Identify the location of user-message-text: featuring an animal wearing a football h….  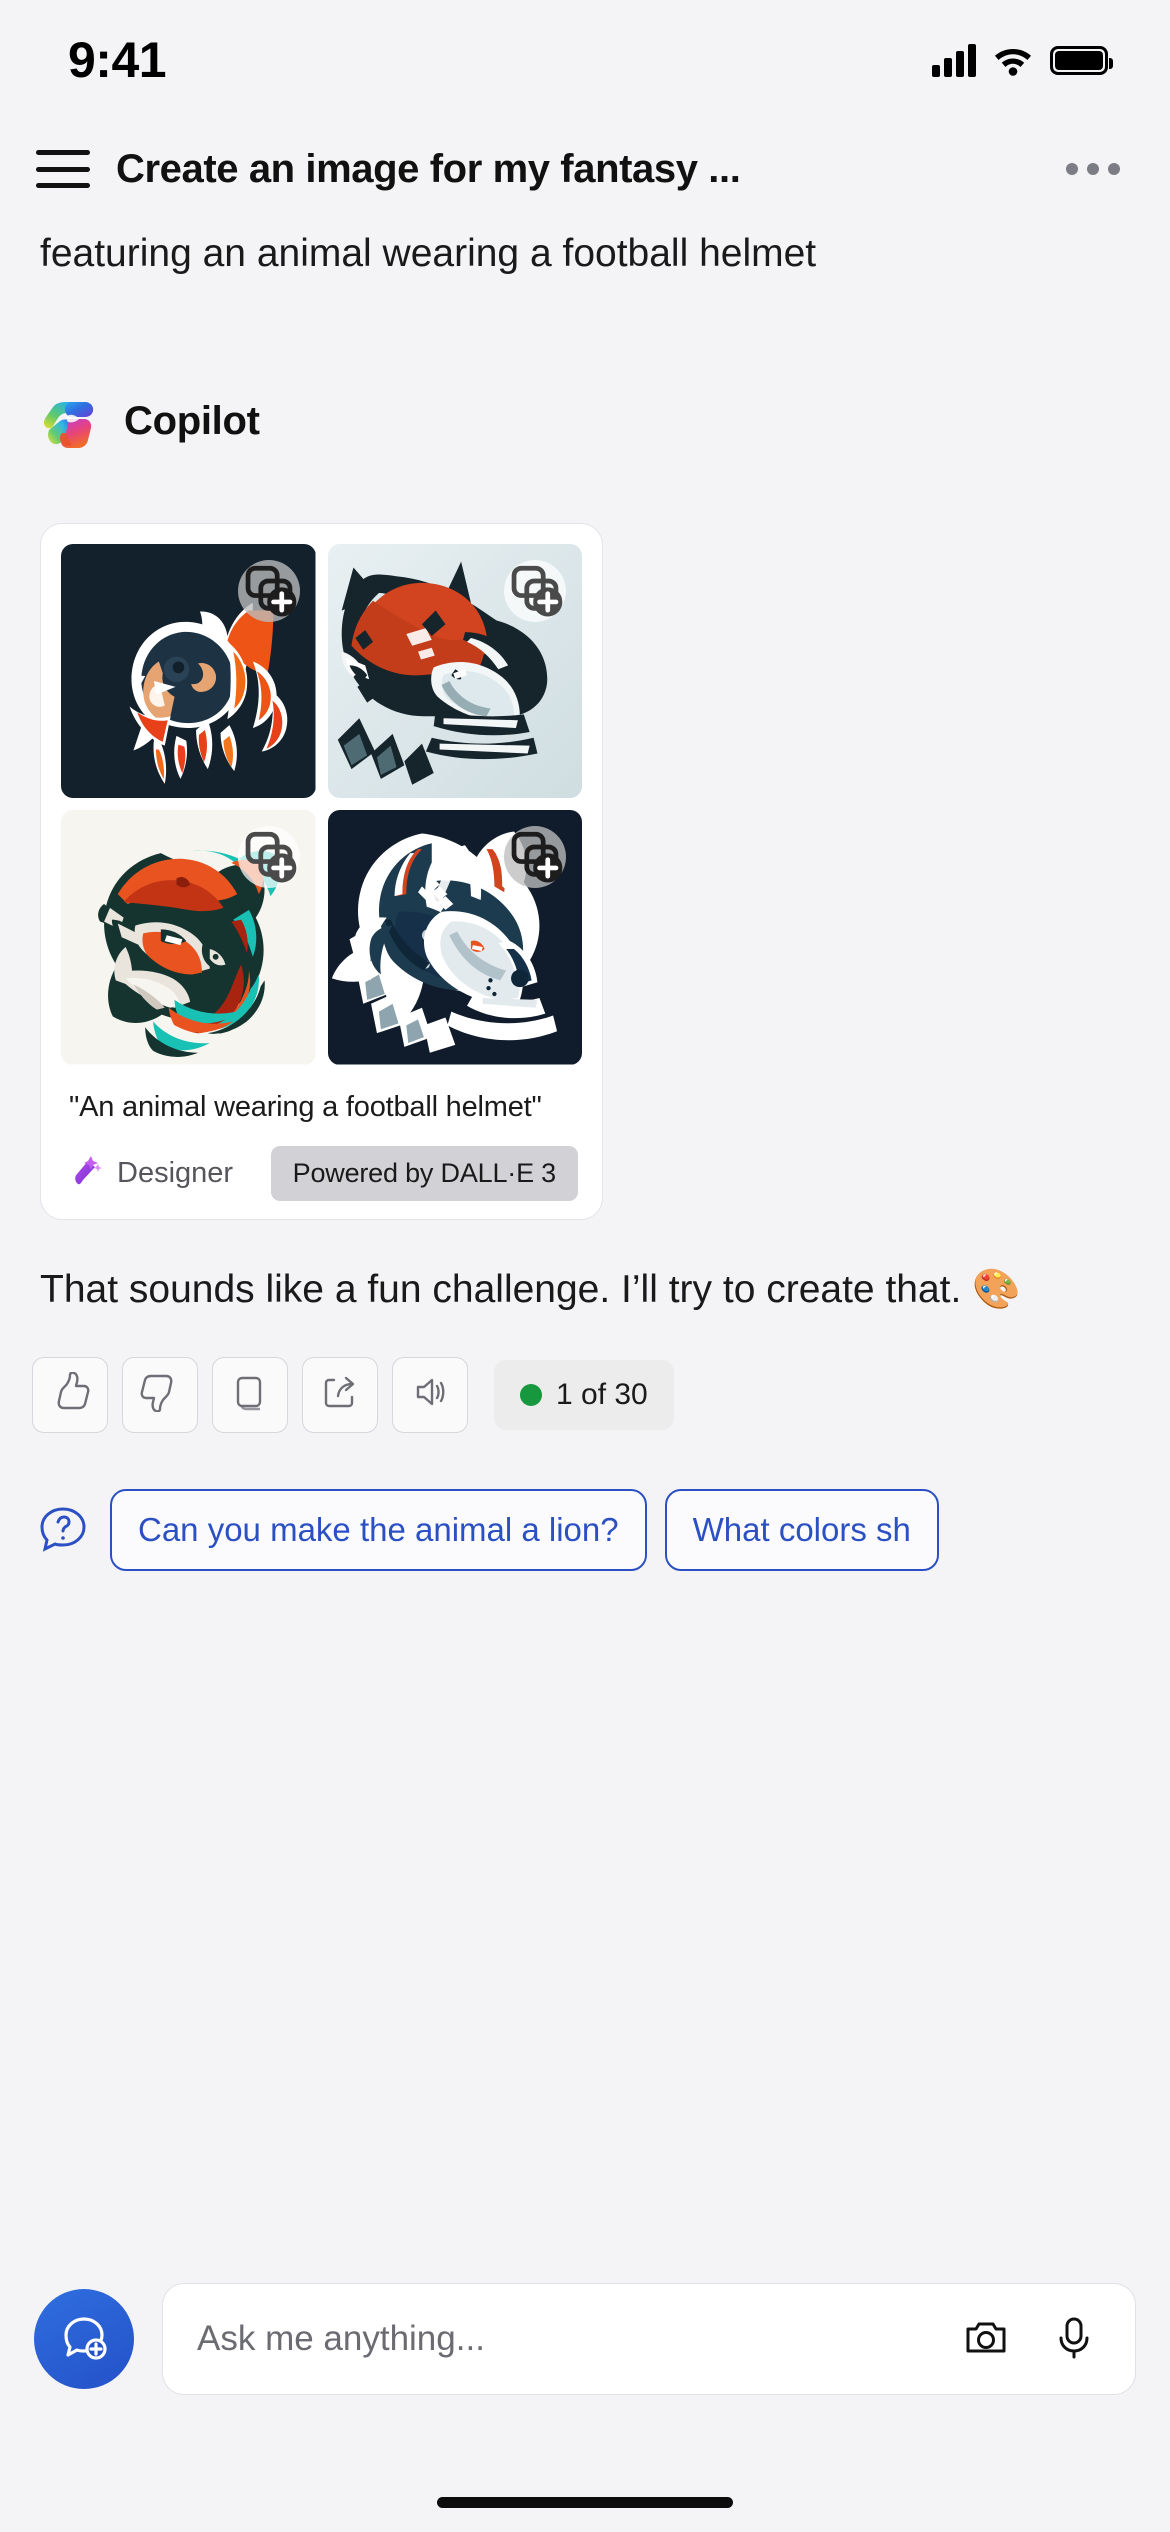
(428, 253).